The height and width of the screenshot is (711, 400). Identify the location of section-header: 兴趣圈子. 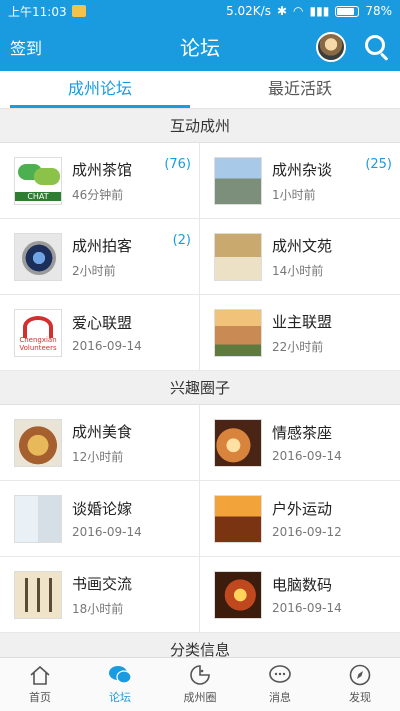
(200, 388).